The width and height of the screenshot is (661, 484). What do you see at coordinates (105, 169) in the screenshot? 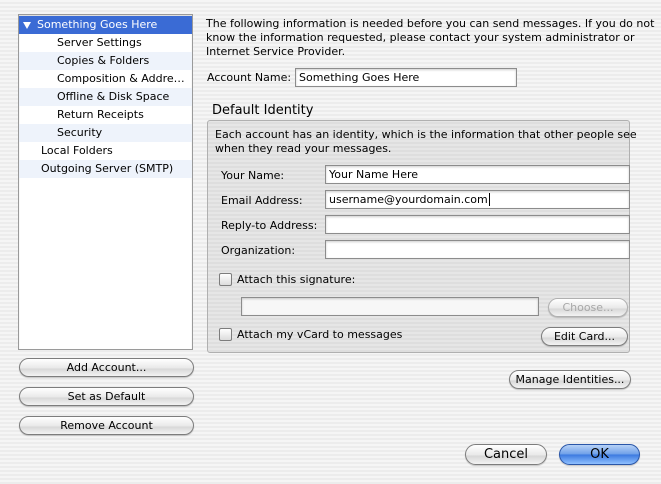
I see `tree-item-outgoing-server: Outgoing Server (SMTP)` at bounding box center [105, 169].